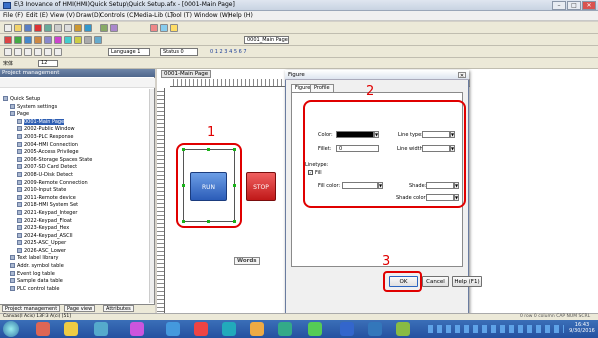  Describe the element at coordinates (8, 52) in the screenshot. I see `align-icon` at that location.